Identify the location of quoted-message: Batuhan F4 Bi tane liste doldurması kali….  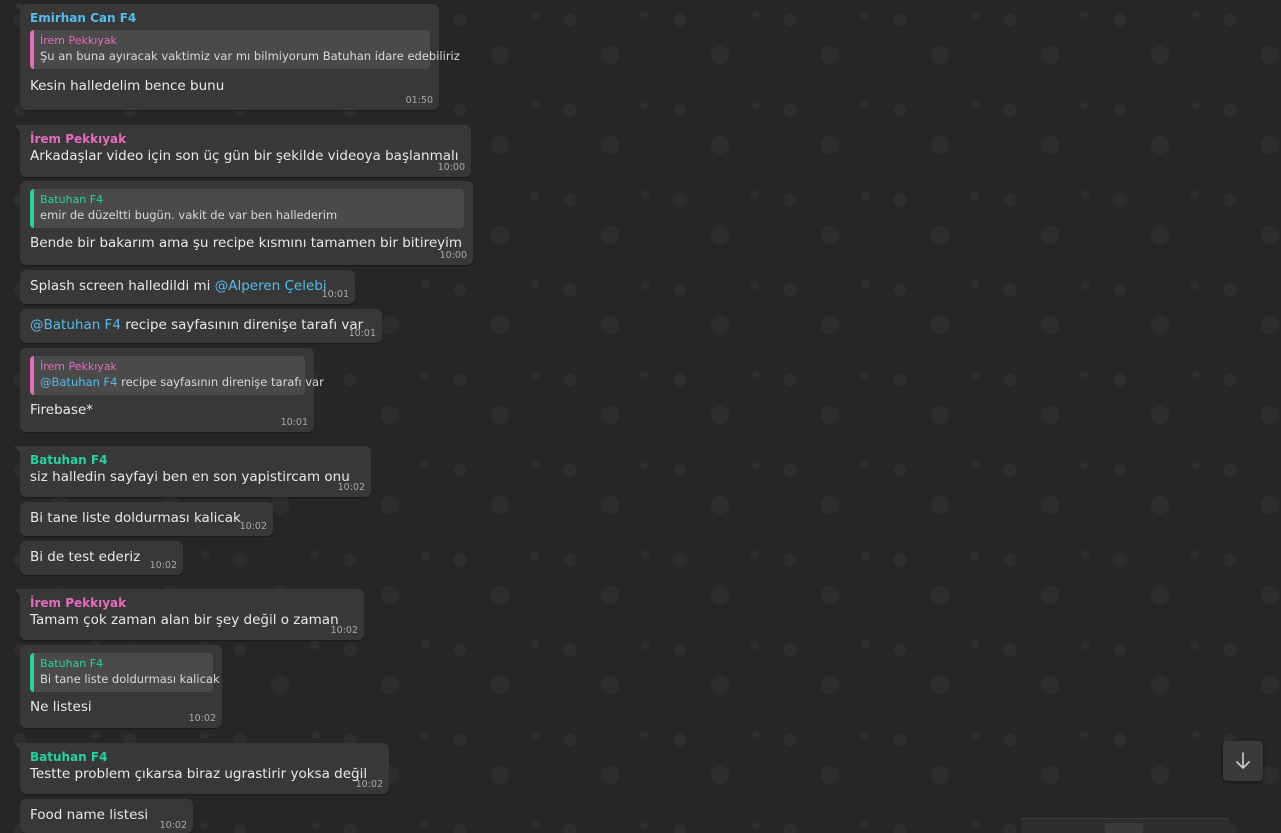
(125, 672).